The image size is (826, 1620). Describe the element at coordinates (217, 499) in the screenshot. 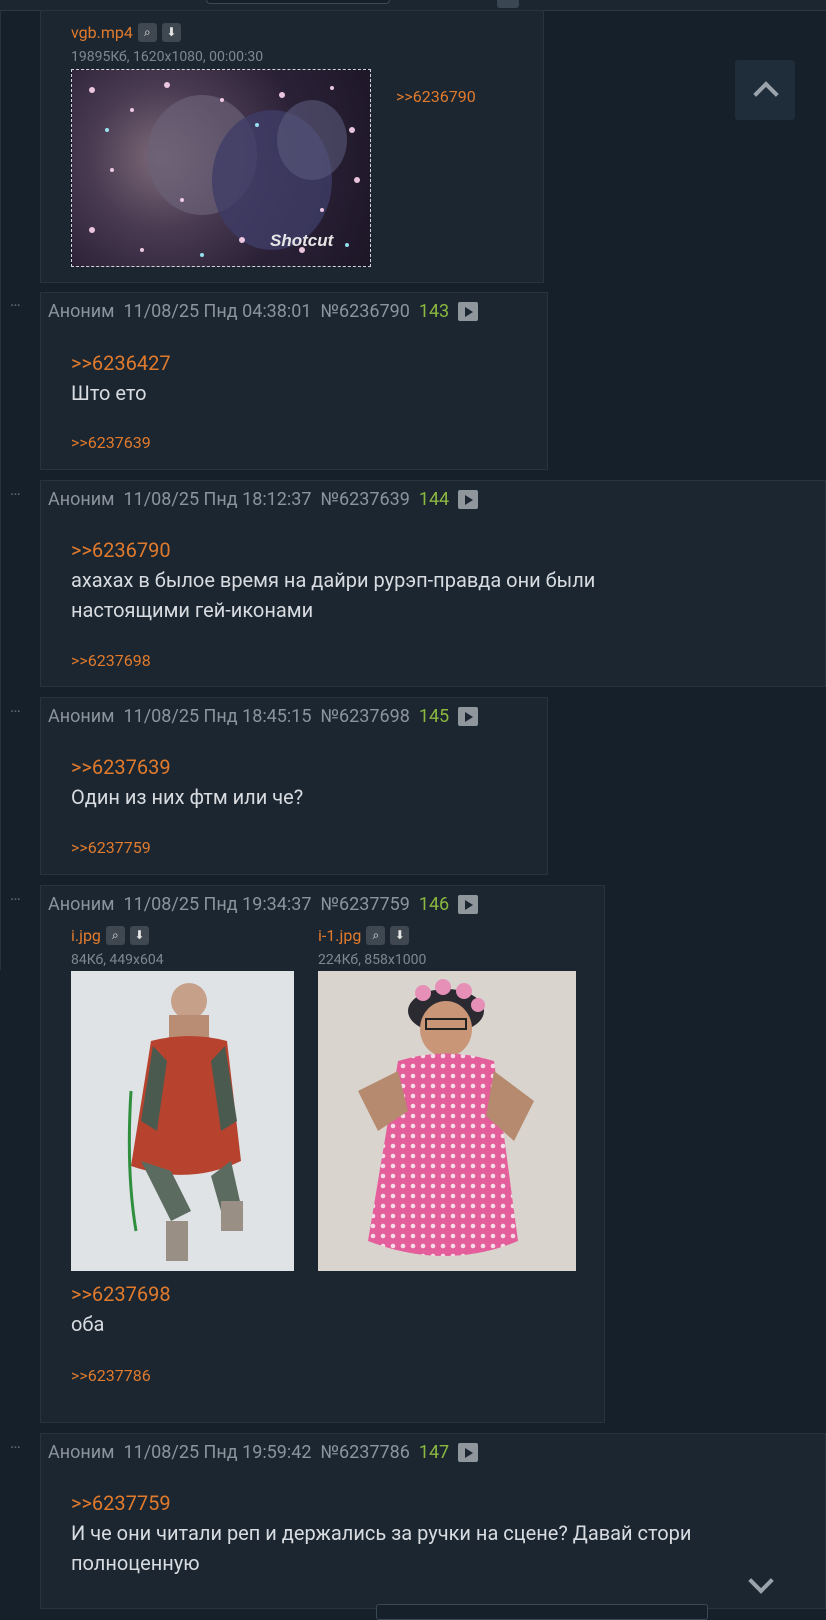

I see `post-date: 11/08/25 Пнд 18:12:37` at that location.